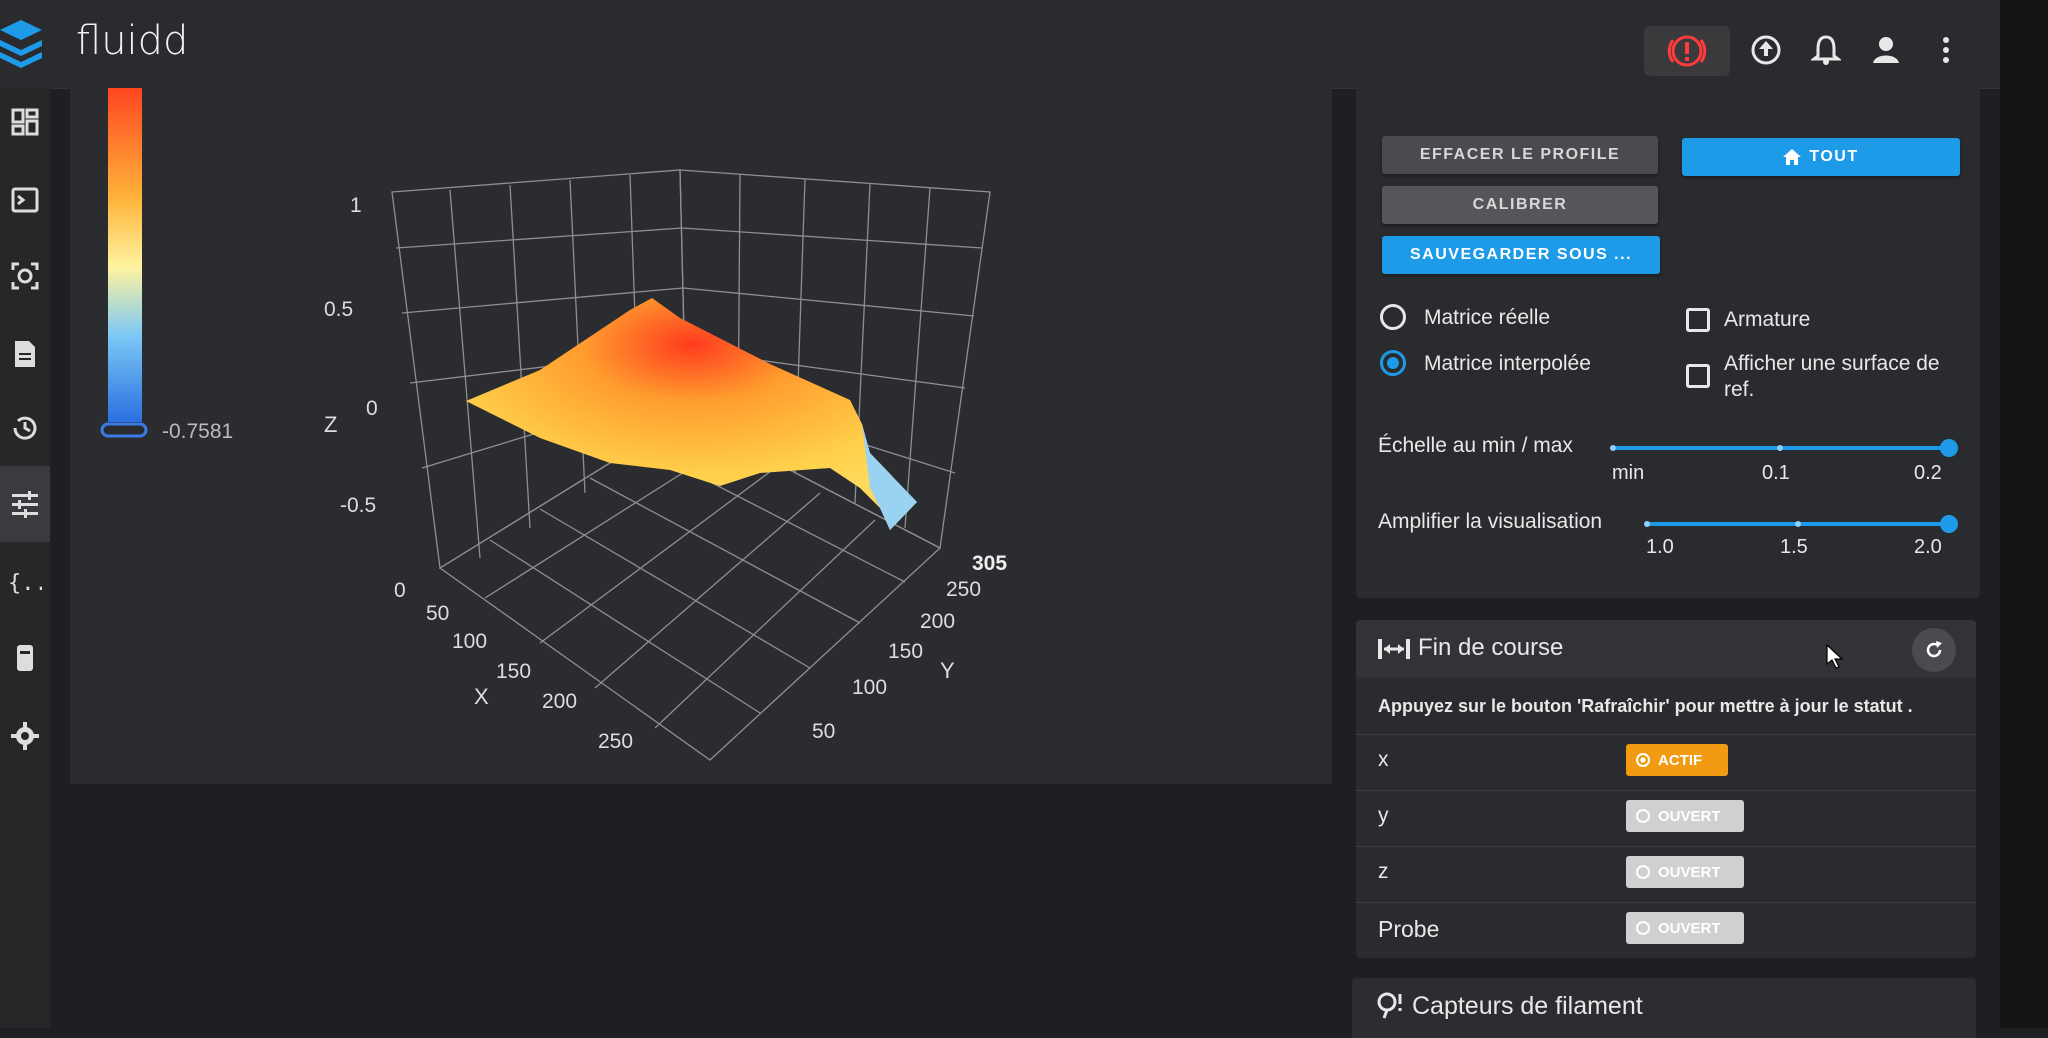 Image resolution: width=2048 pixels, height=1038 pixels. I want to click on settings-icon, so click(25, 736).